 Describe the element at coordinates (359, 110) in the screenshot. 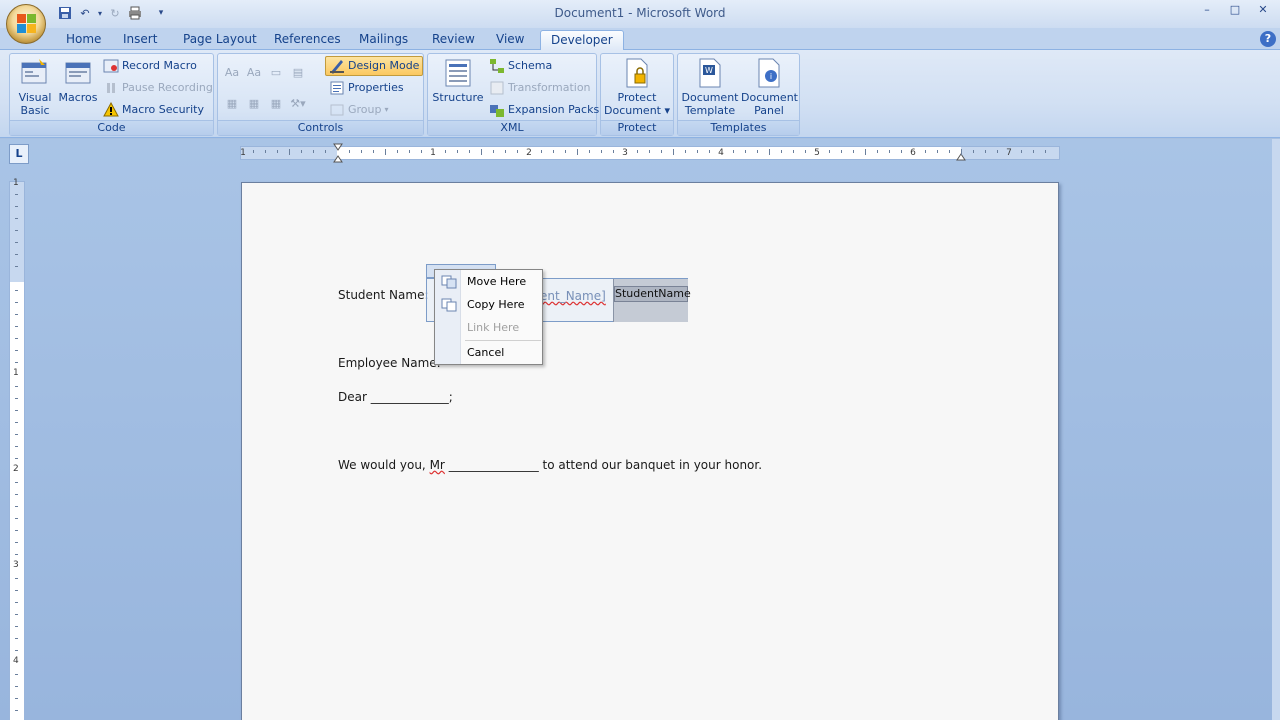

I see `group-button: Group ▾` at that location.